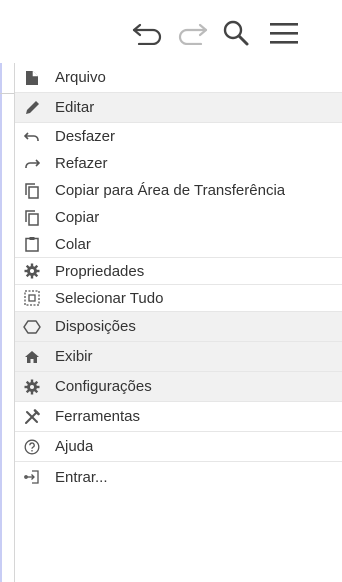 The image size is (342, 582). I want to click on menu-item-configuracoes: Configurações, so click(178, 387).